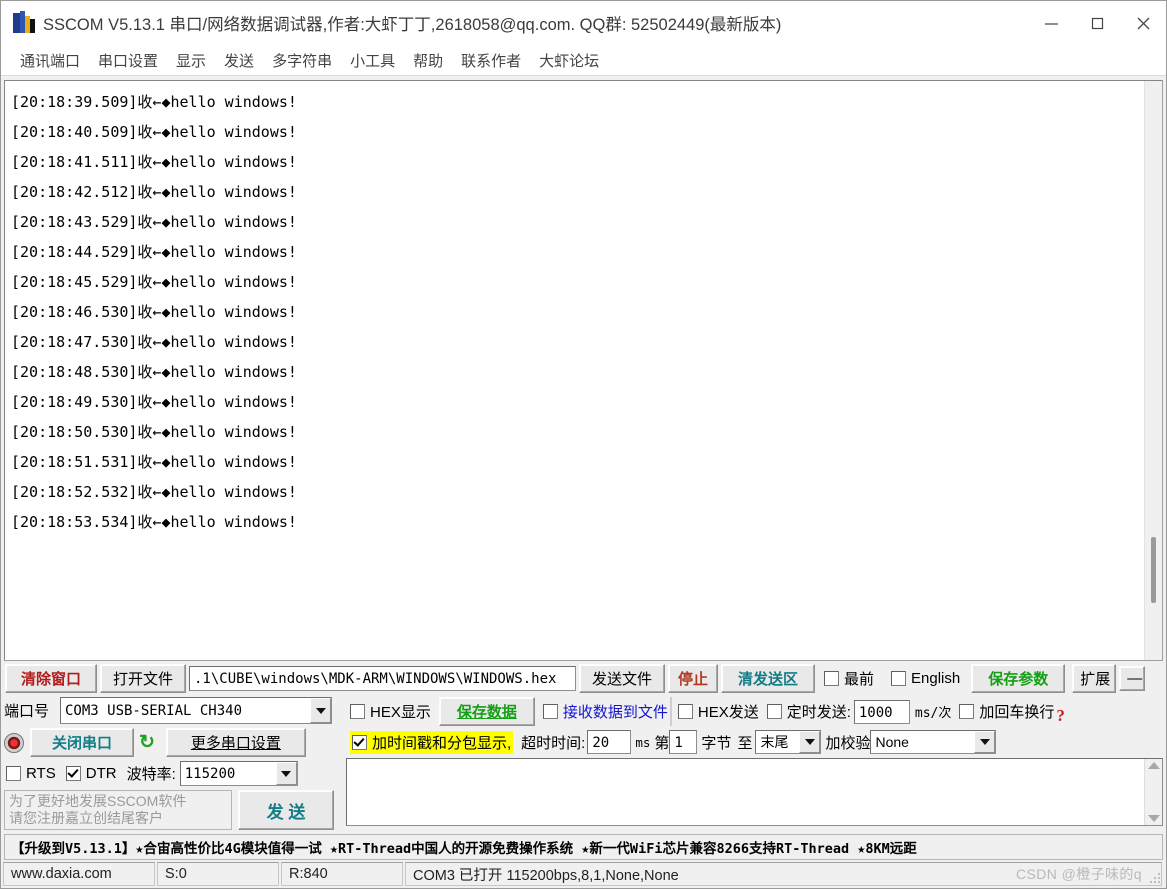 This screenshot has height=889, width=1167. What do you see at coordinates (859, 679) in the screenshot?
I see `topmost-label: 最前` at bounding box center [859, 679].